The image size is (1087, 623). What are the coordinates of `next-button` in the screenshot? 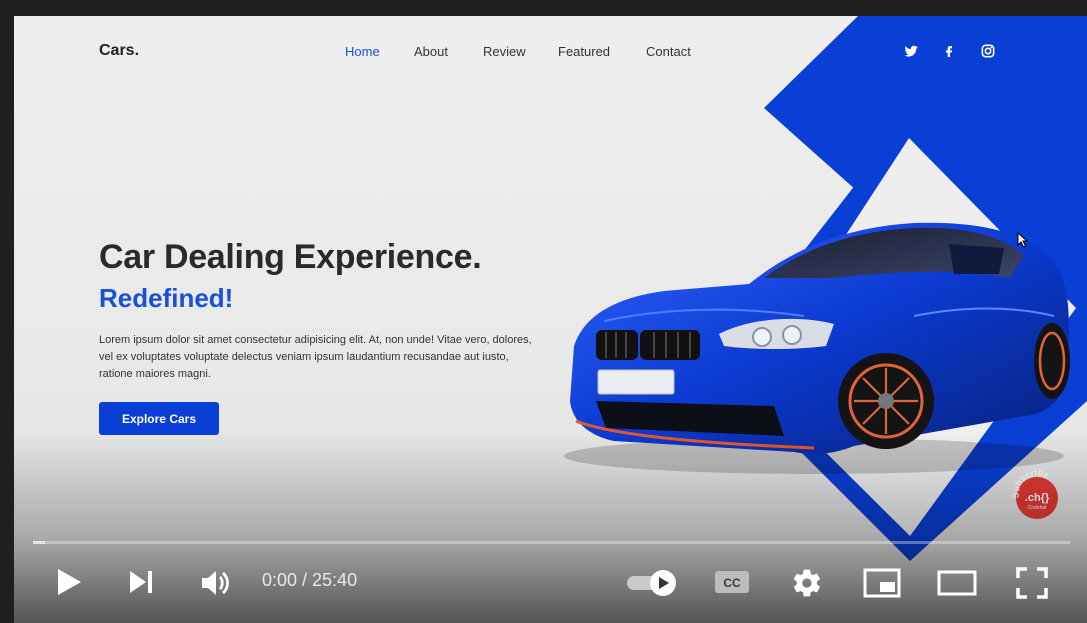 It's located at (141, 582).